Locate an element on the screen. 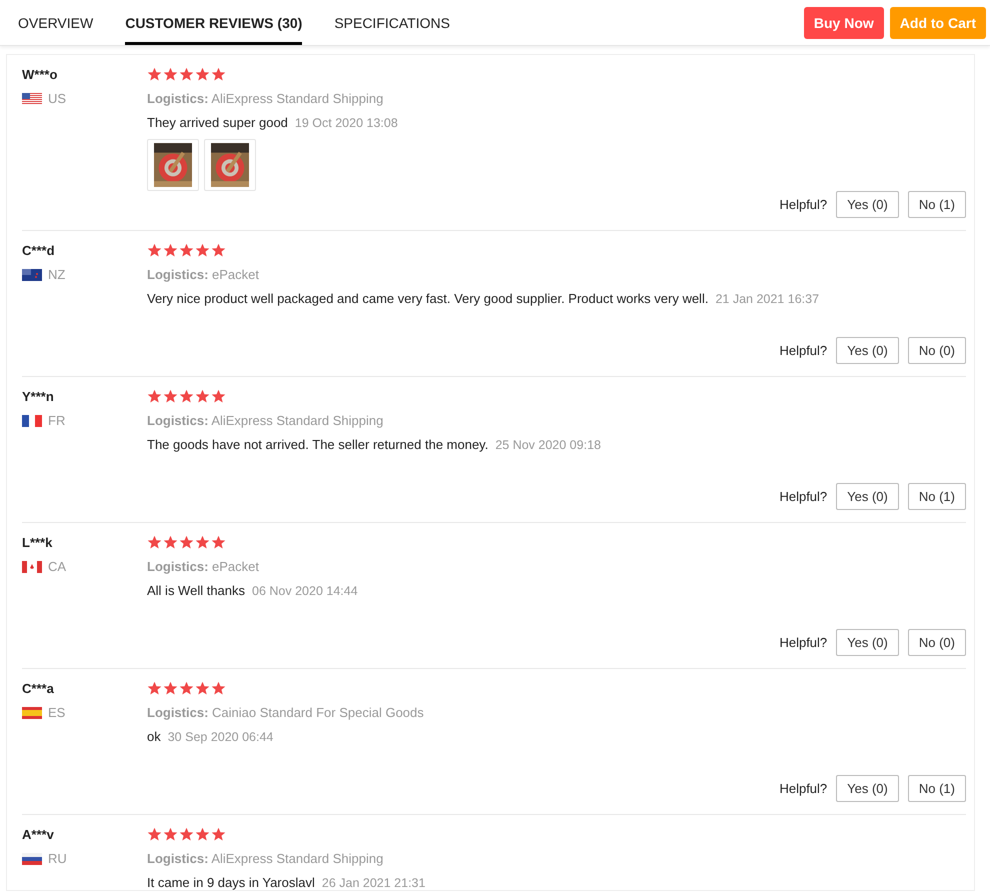 This screenshot has height=893, width=990. review-date: 26 Jan 2021 21:31 is located at coordinates (374, 883).